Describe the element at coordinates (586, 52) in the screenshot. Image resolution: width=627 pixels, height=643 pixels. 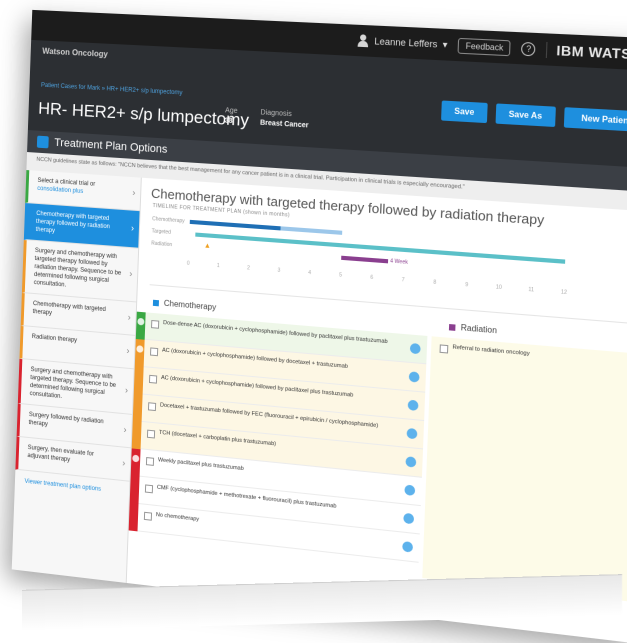
I see `brand-logo: IBM WATSON` at that location.